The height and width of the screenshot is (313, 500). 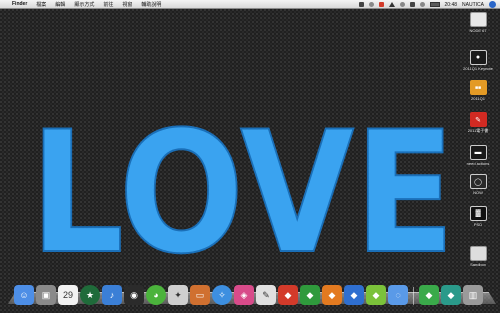 What do you see at coordinates (200, 295) in the screenshot?
I see `keynote-icon: ▭` at bounding box center [200, 295].